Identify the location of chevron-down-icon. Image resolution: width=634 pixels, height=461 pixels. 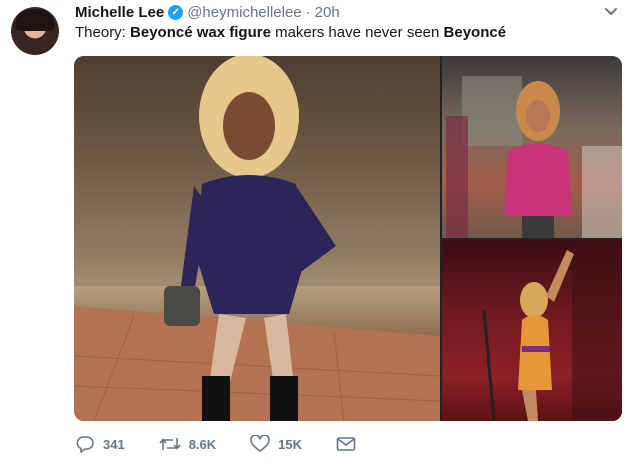
(611, 12).